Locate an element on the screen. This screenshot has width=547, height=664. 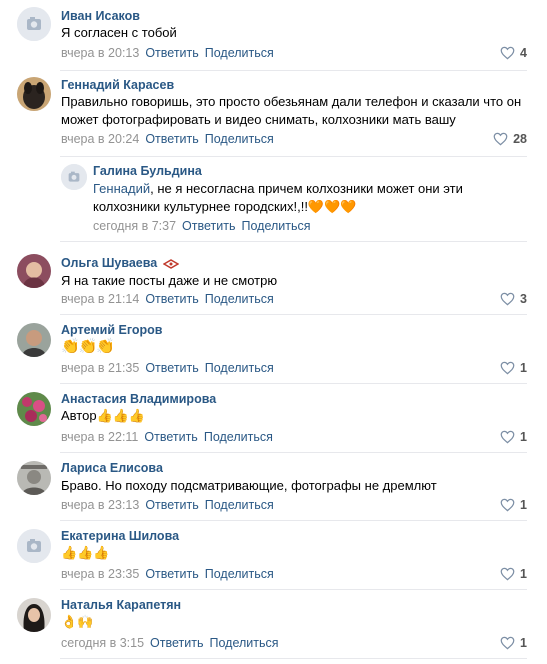
comment-meta: сегодня в 3:15 Ответить Поделиться is located at coordinates (170, 643).